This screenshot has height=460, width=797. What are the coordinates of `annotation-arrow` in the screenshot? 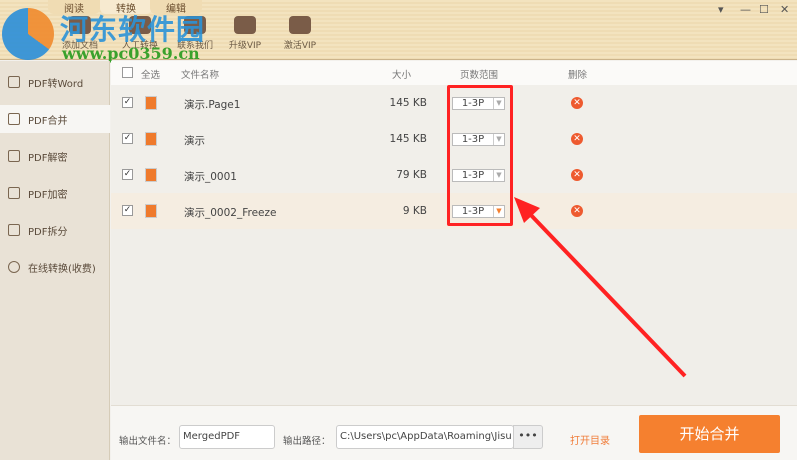 It's located at (600, 287).